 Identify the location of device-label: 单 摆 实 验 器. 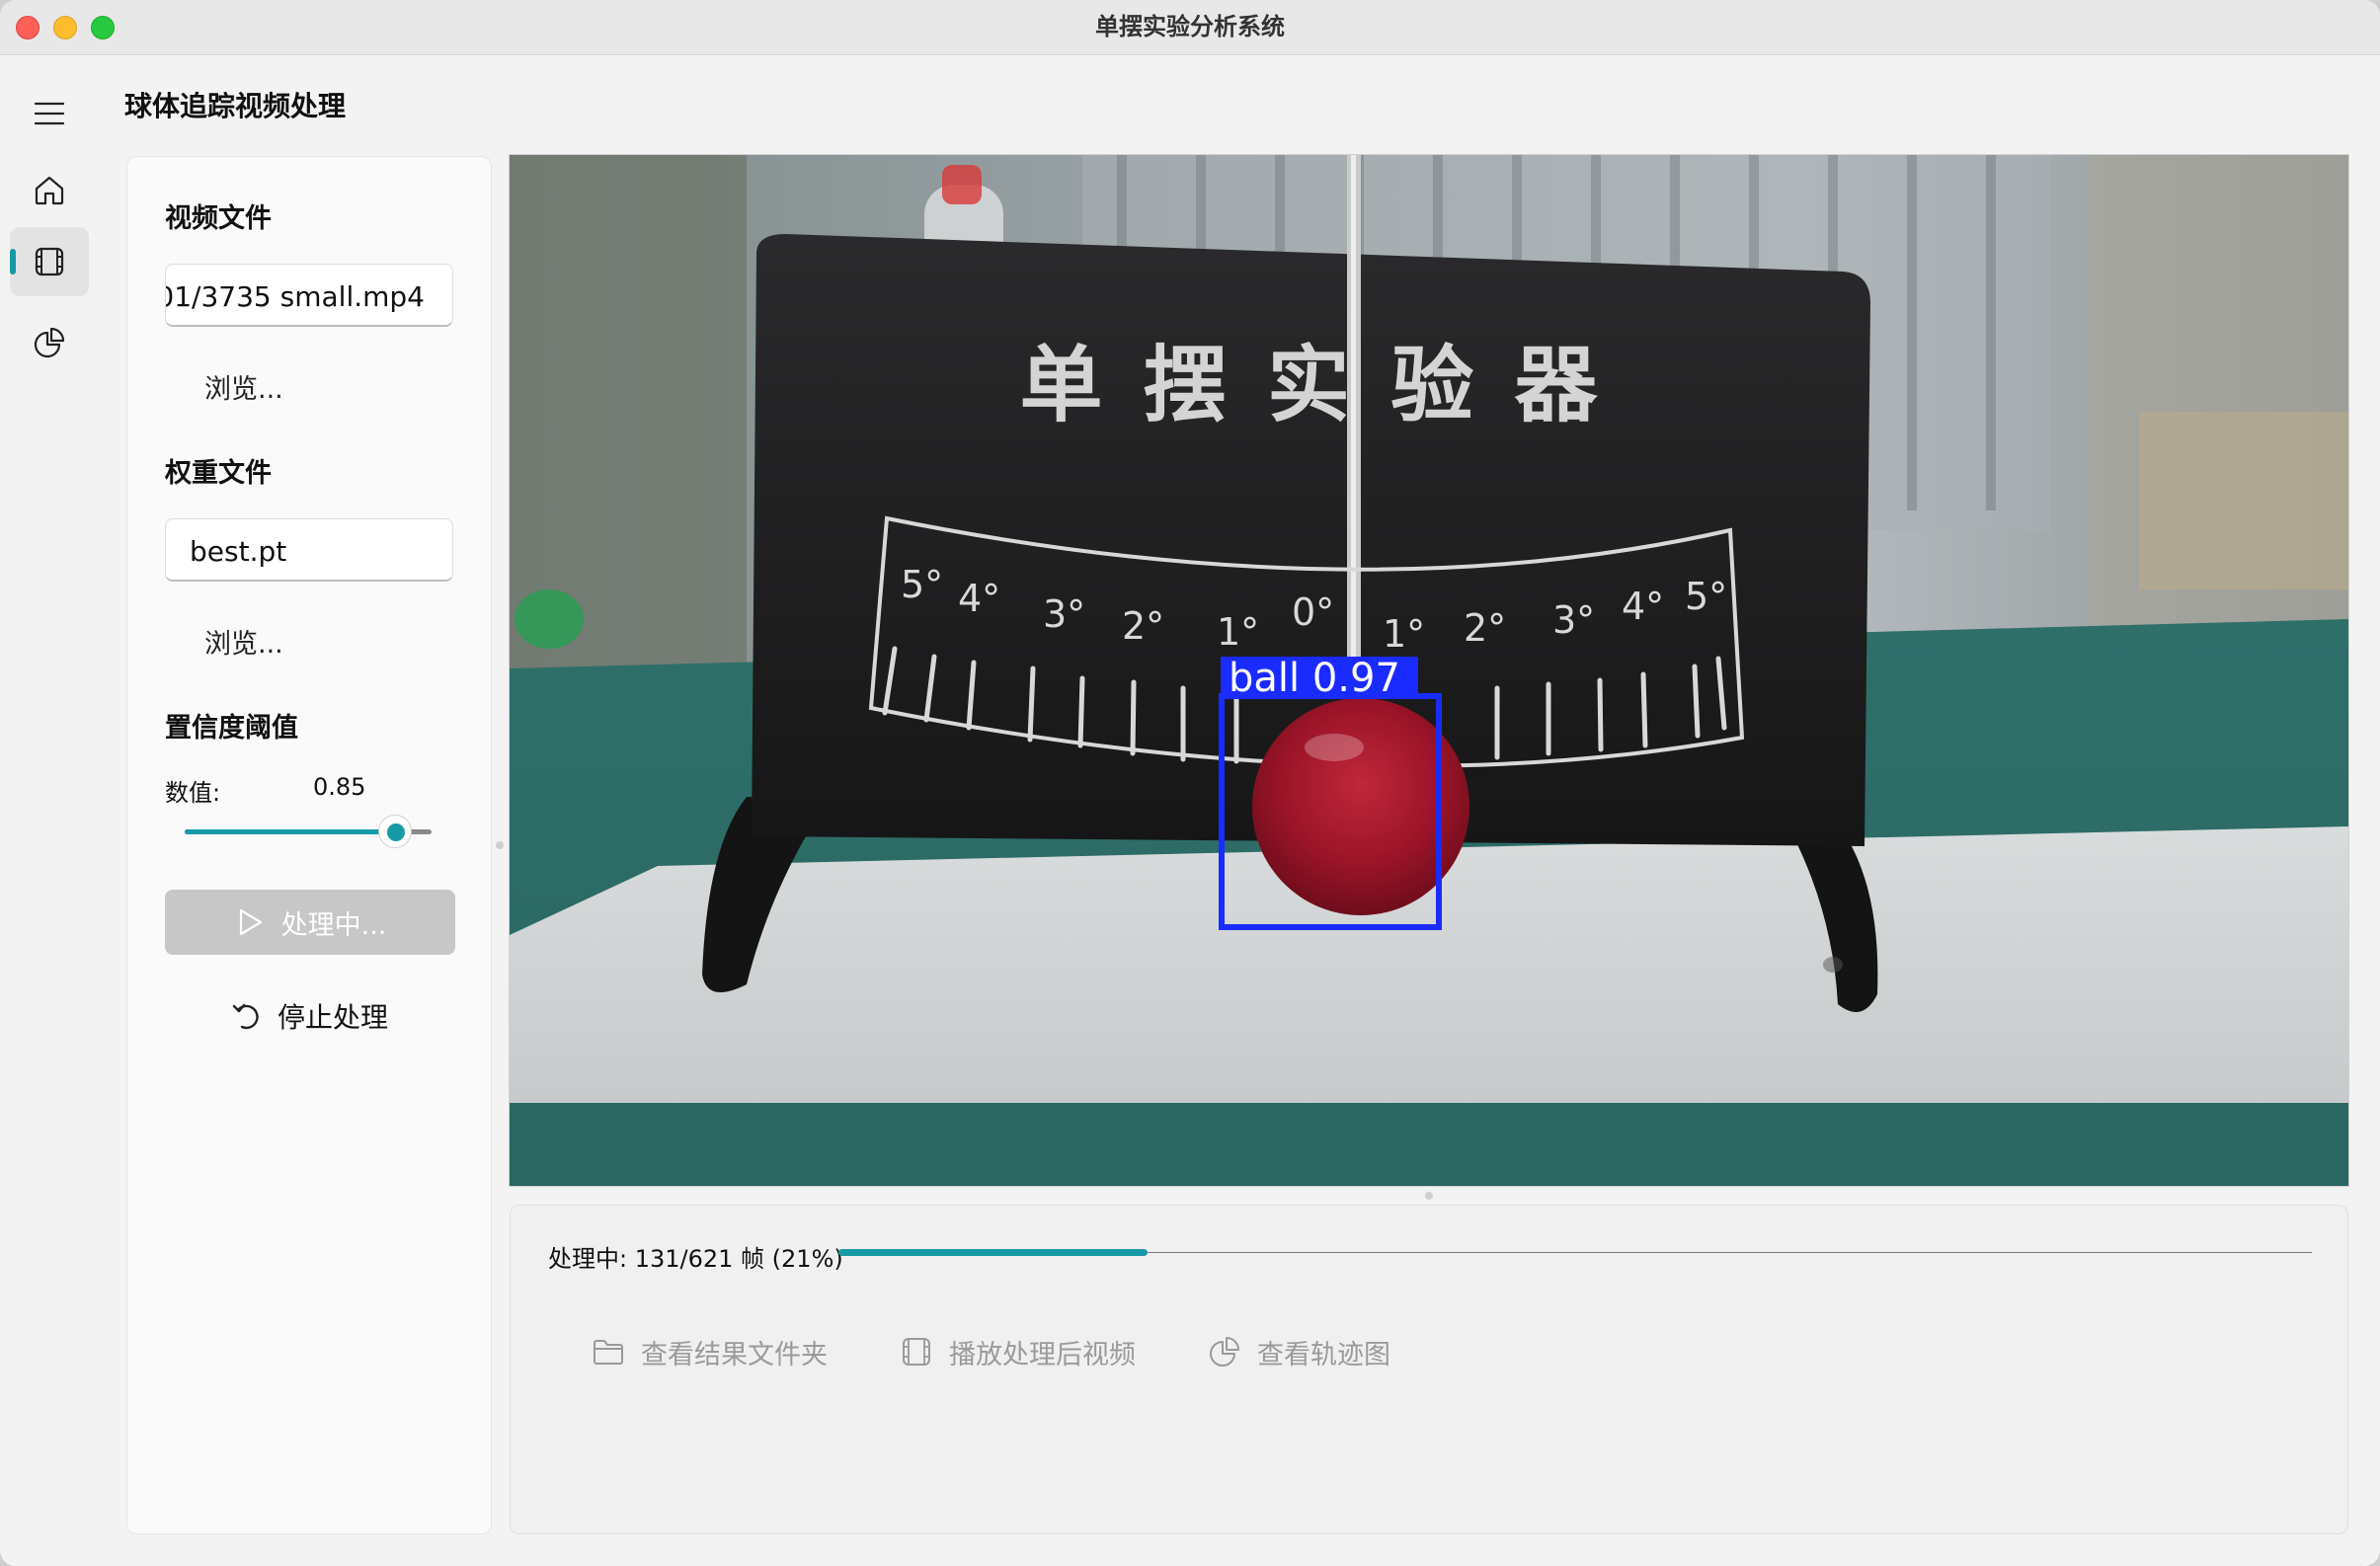
(1312, 385).